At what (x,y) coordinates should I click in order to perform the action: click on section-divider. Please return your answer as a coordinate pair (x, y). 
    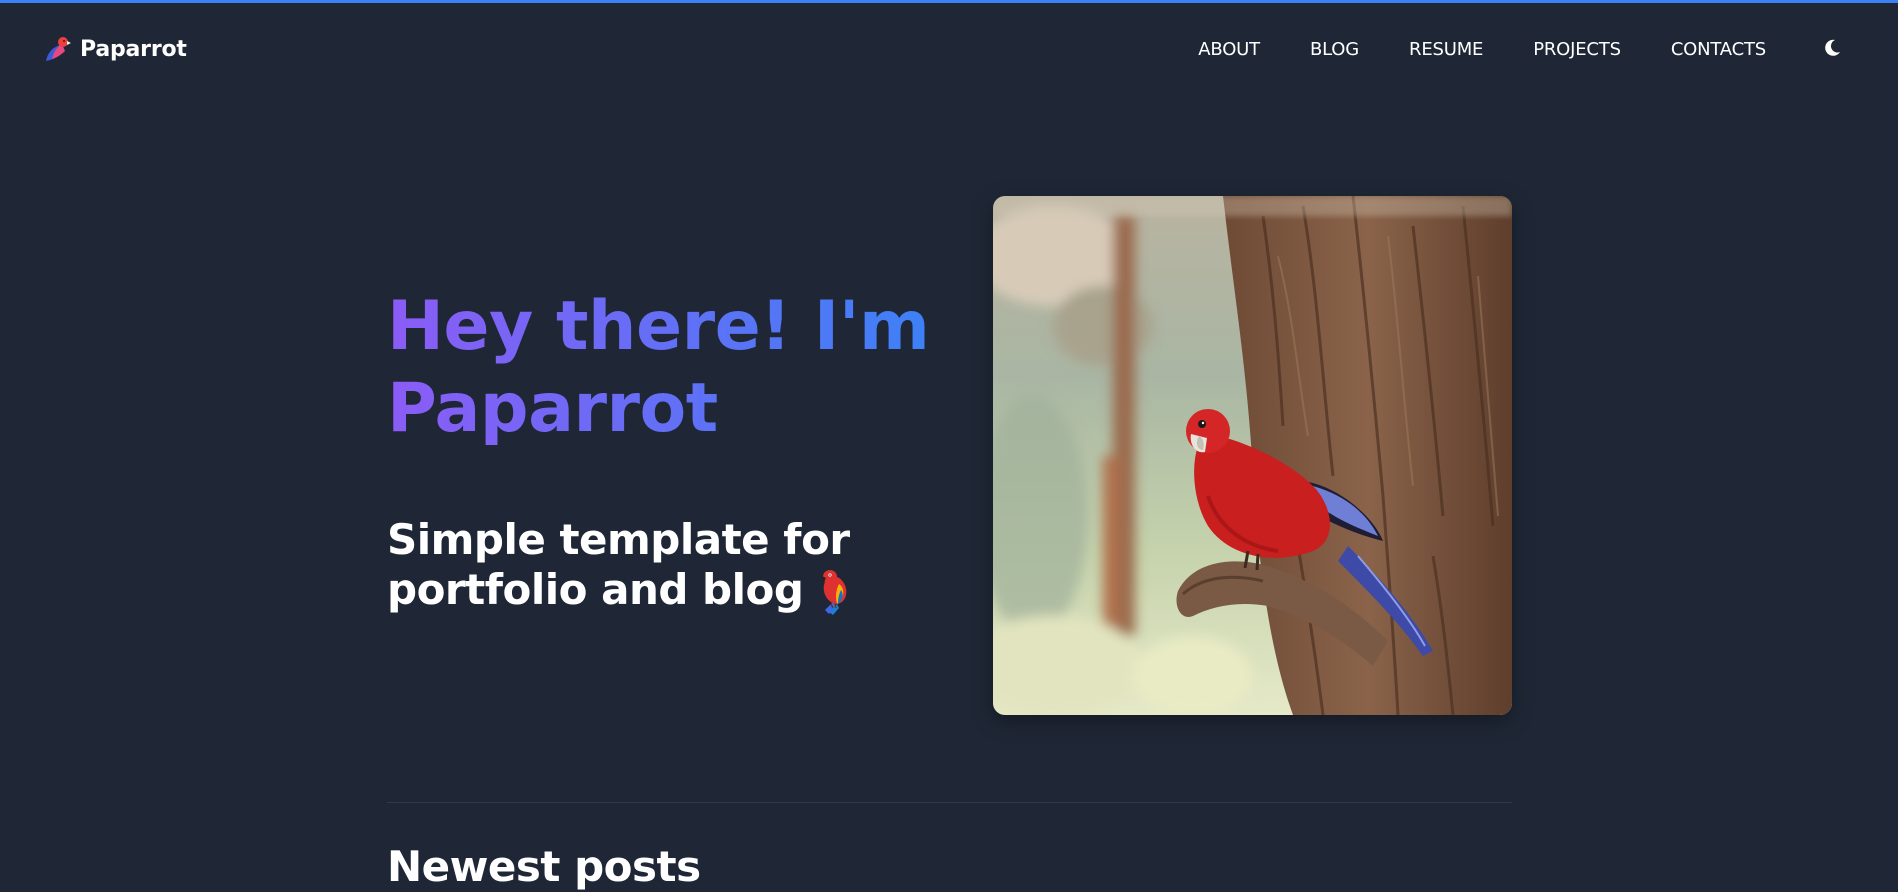
    Looking at the image, I should click on (949, 802).